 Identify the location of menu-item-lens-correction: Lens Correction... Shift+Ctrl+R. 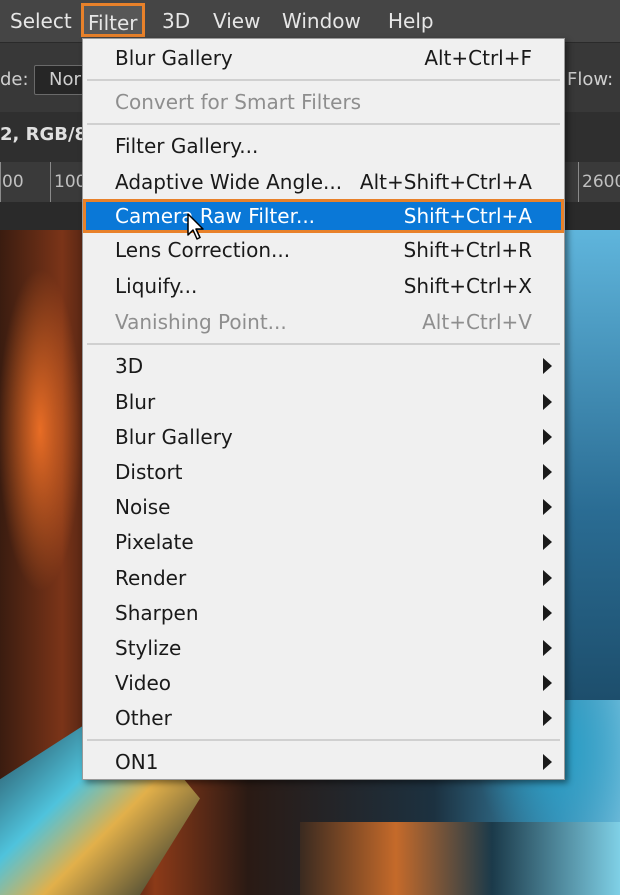
(323, 250).